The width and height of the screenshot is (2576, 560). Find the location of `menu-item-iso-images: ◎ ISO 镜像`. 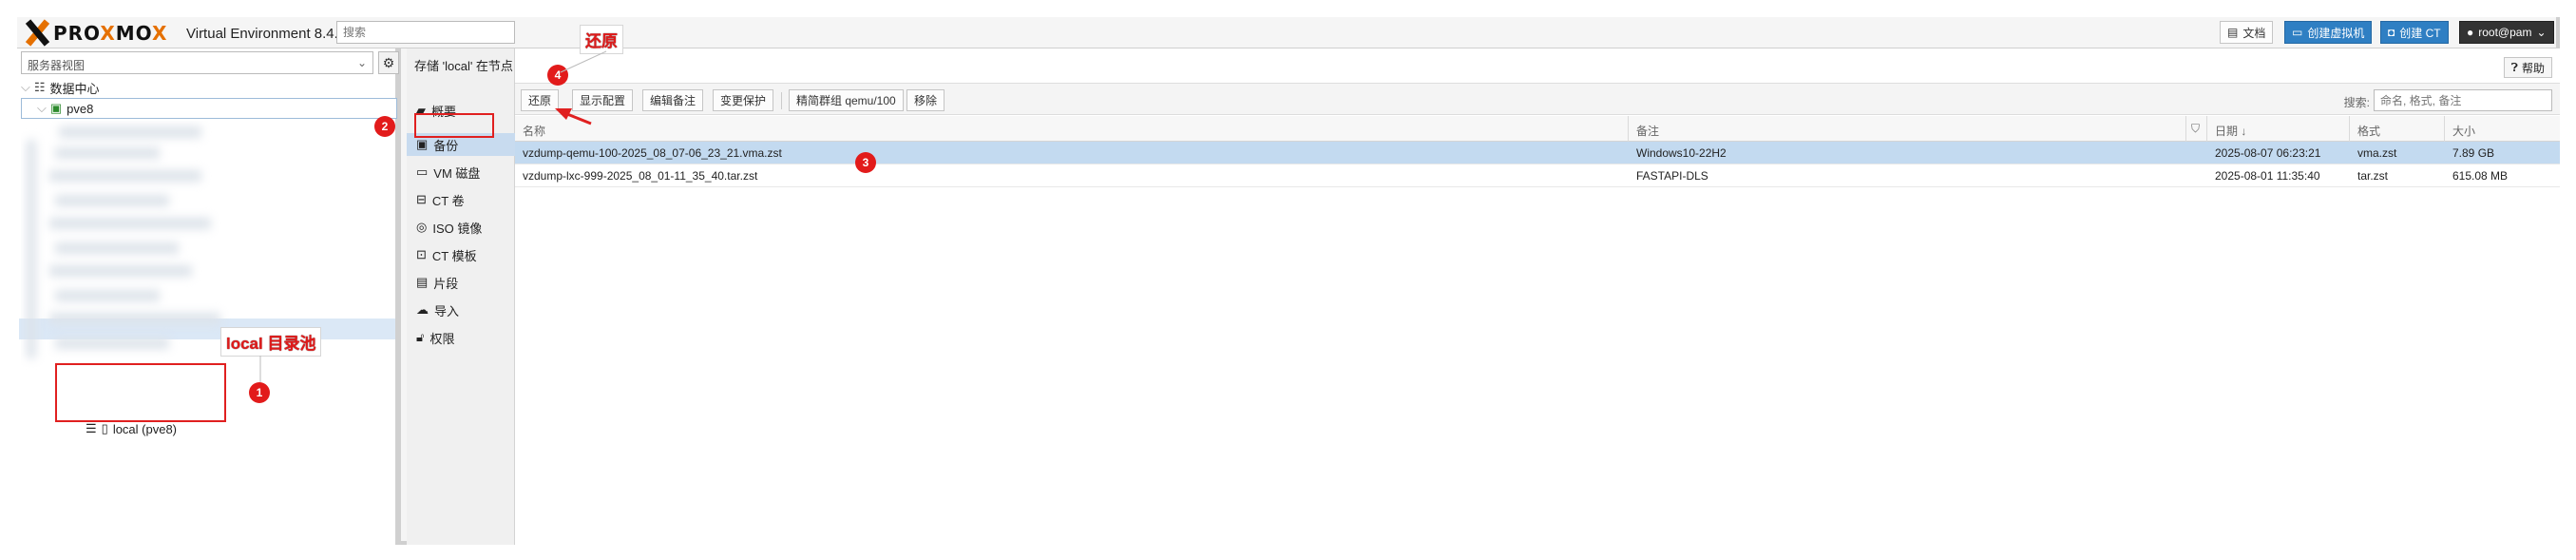

menu-item-iso-images: ◎ ISO 镜像 is located at coordinates (461, 227).